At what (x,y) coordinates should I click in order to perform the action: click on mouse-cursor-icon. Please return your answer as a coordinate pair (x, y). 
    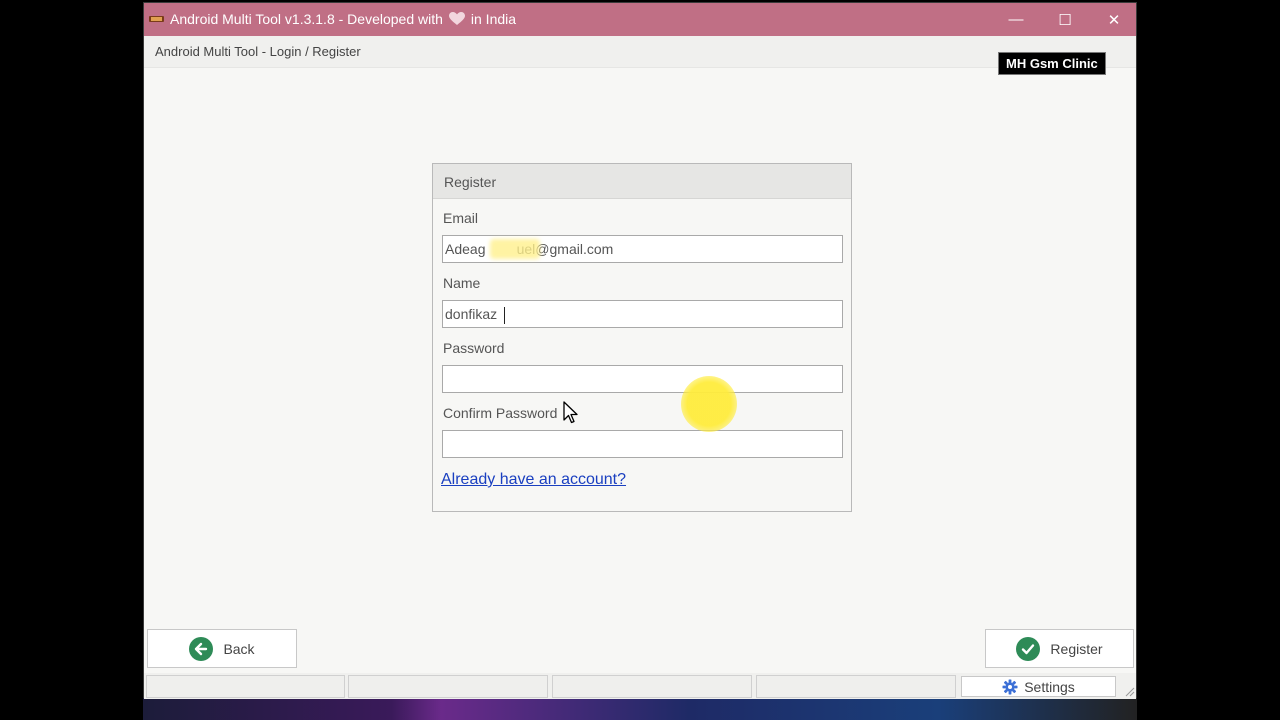
    Looking at the image, I should click on (570, 412).